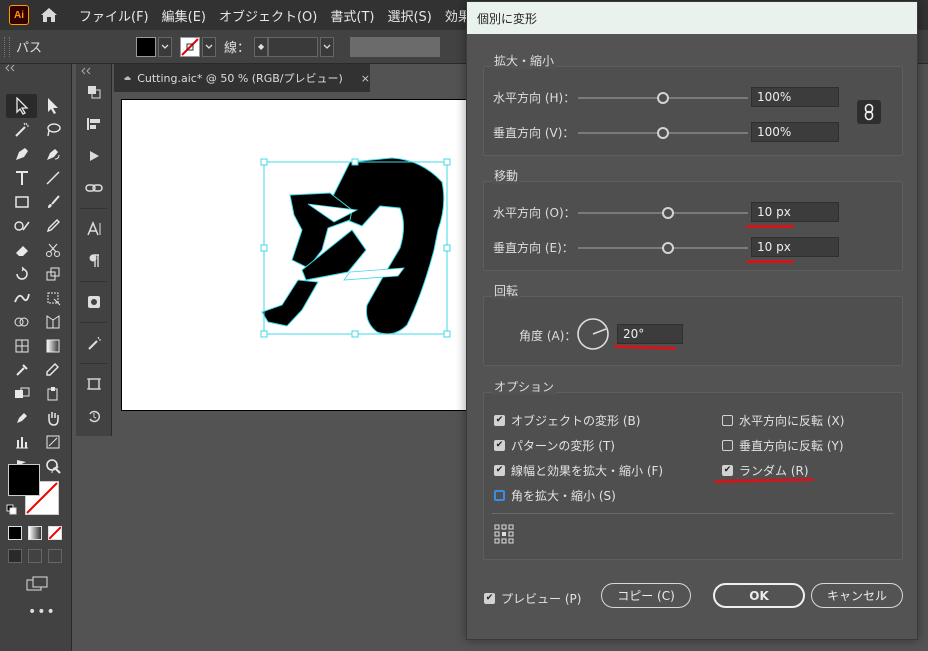  What do you see at coordinates (55, 533) in the screenshot?
I see `none-mode-icon` at bounding box center [55, 533].